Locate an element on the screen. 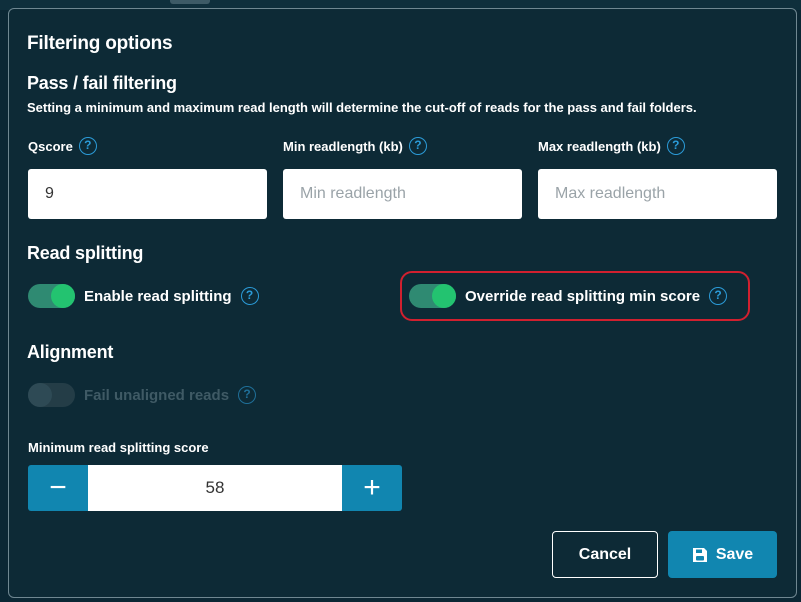 The width and height of the screenshot is (801, 602). fail-unaligned-label: Fail unaligned reads is located at coordinates (157, 395).